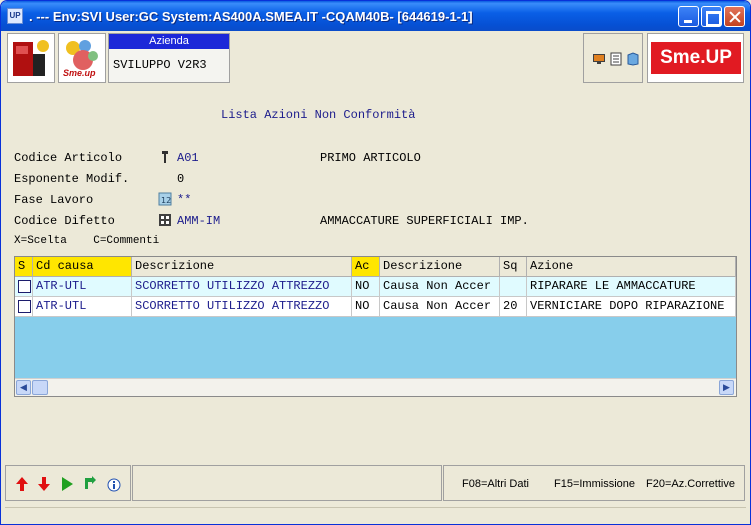 This screenshot has height=525, width=751. I want to click on svg-text: 12, so click(166, 200).